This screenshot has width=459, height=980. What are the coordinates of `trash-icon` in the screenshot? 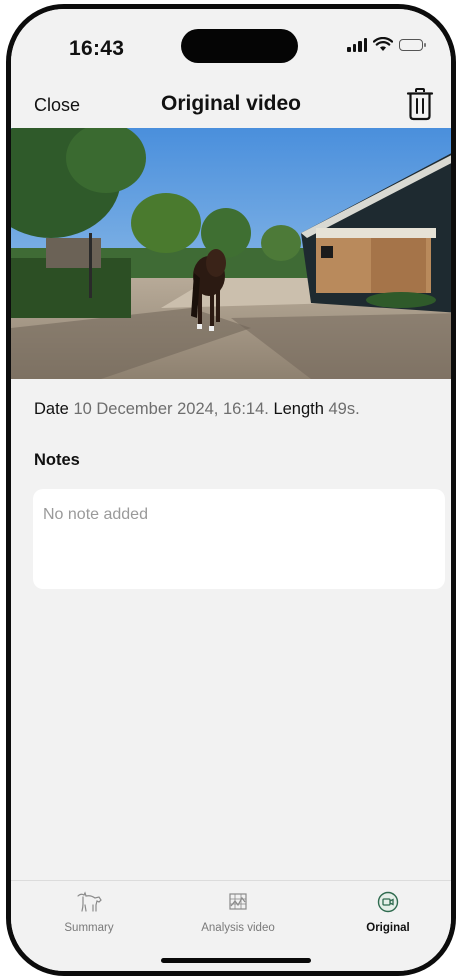 It's located at (420, 104).